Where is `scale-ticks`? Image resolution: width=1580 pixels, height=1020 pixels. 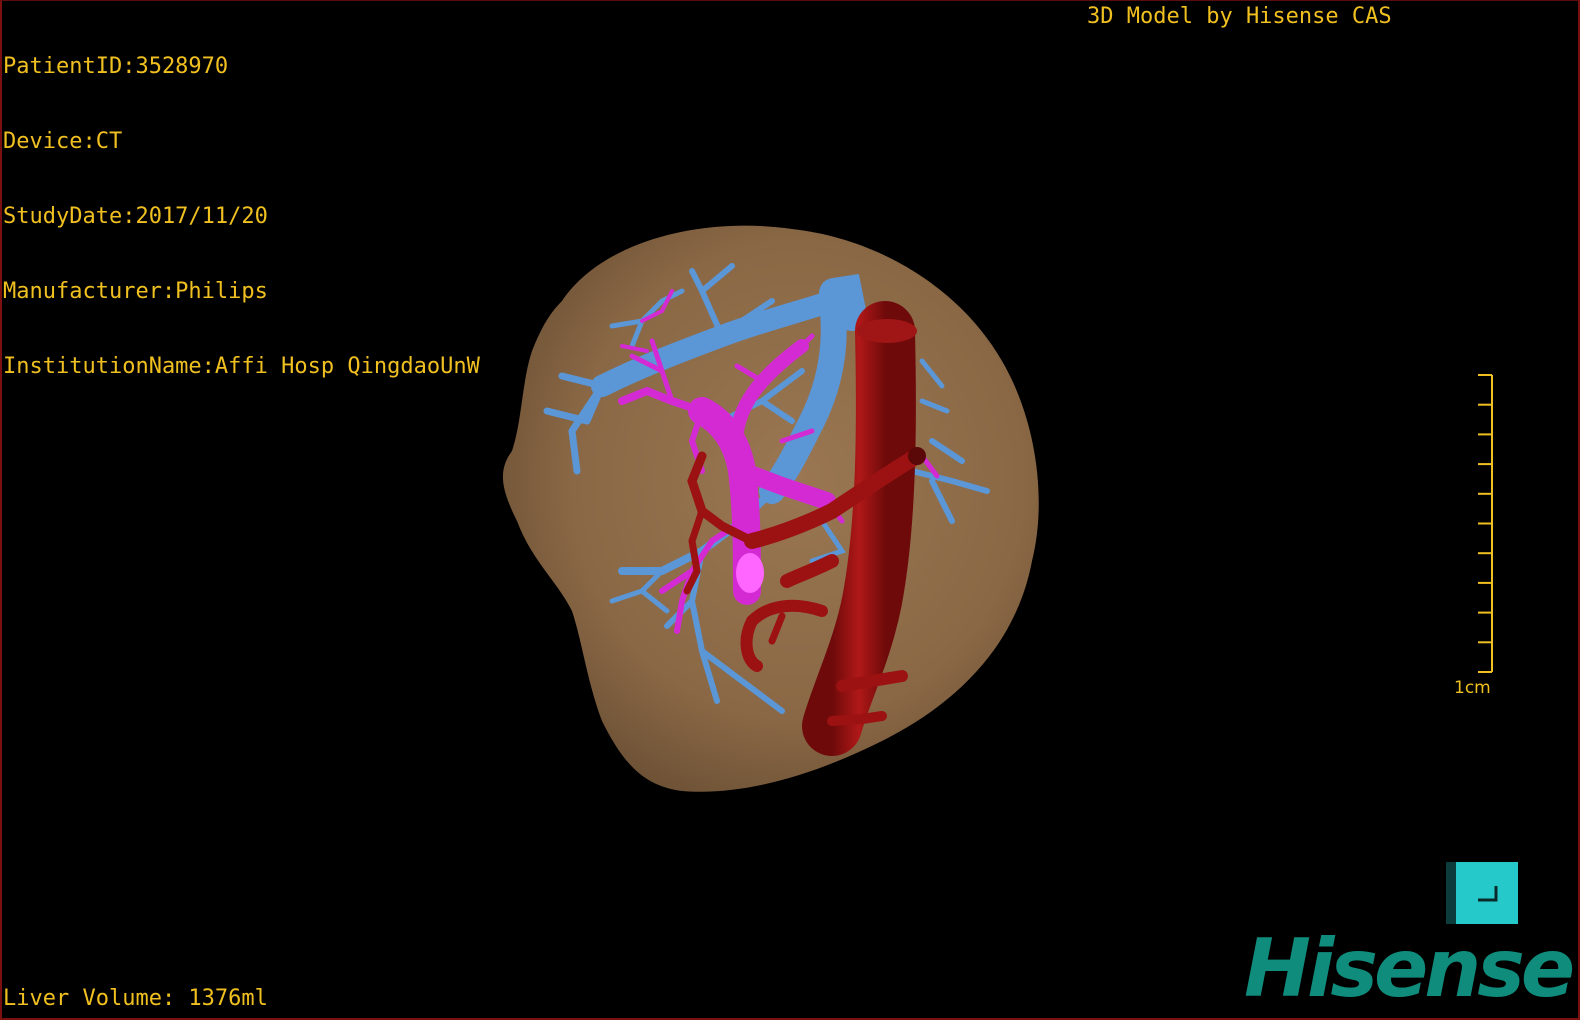 scale-ticks is located at coordinates (1485, 523).